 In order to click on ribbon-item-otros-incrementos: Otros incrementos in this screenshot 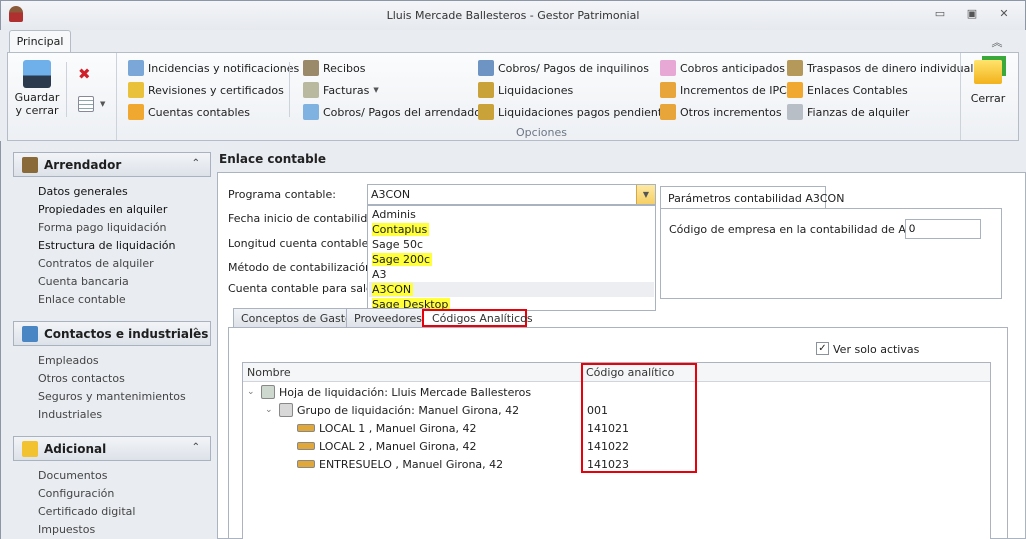, I will do `click(721, 112)`.